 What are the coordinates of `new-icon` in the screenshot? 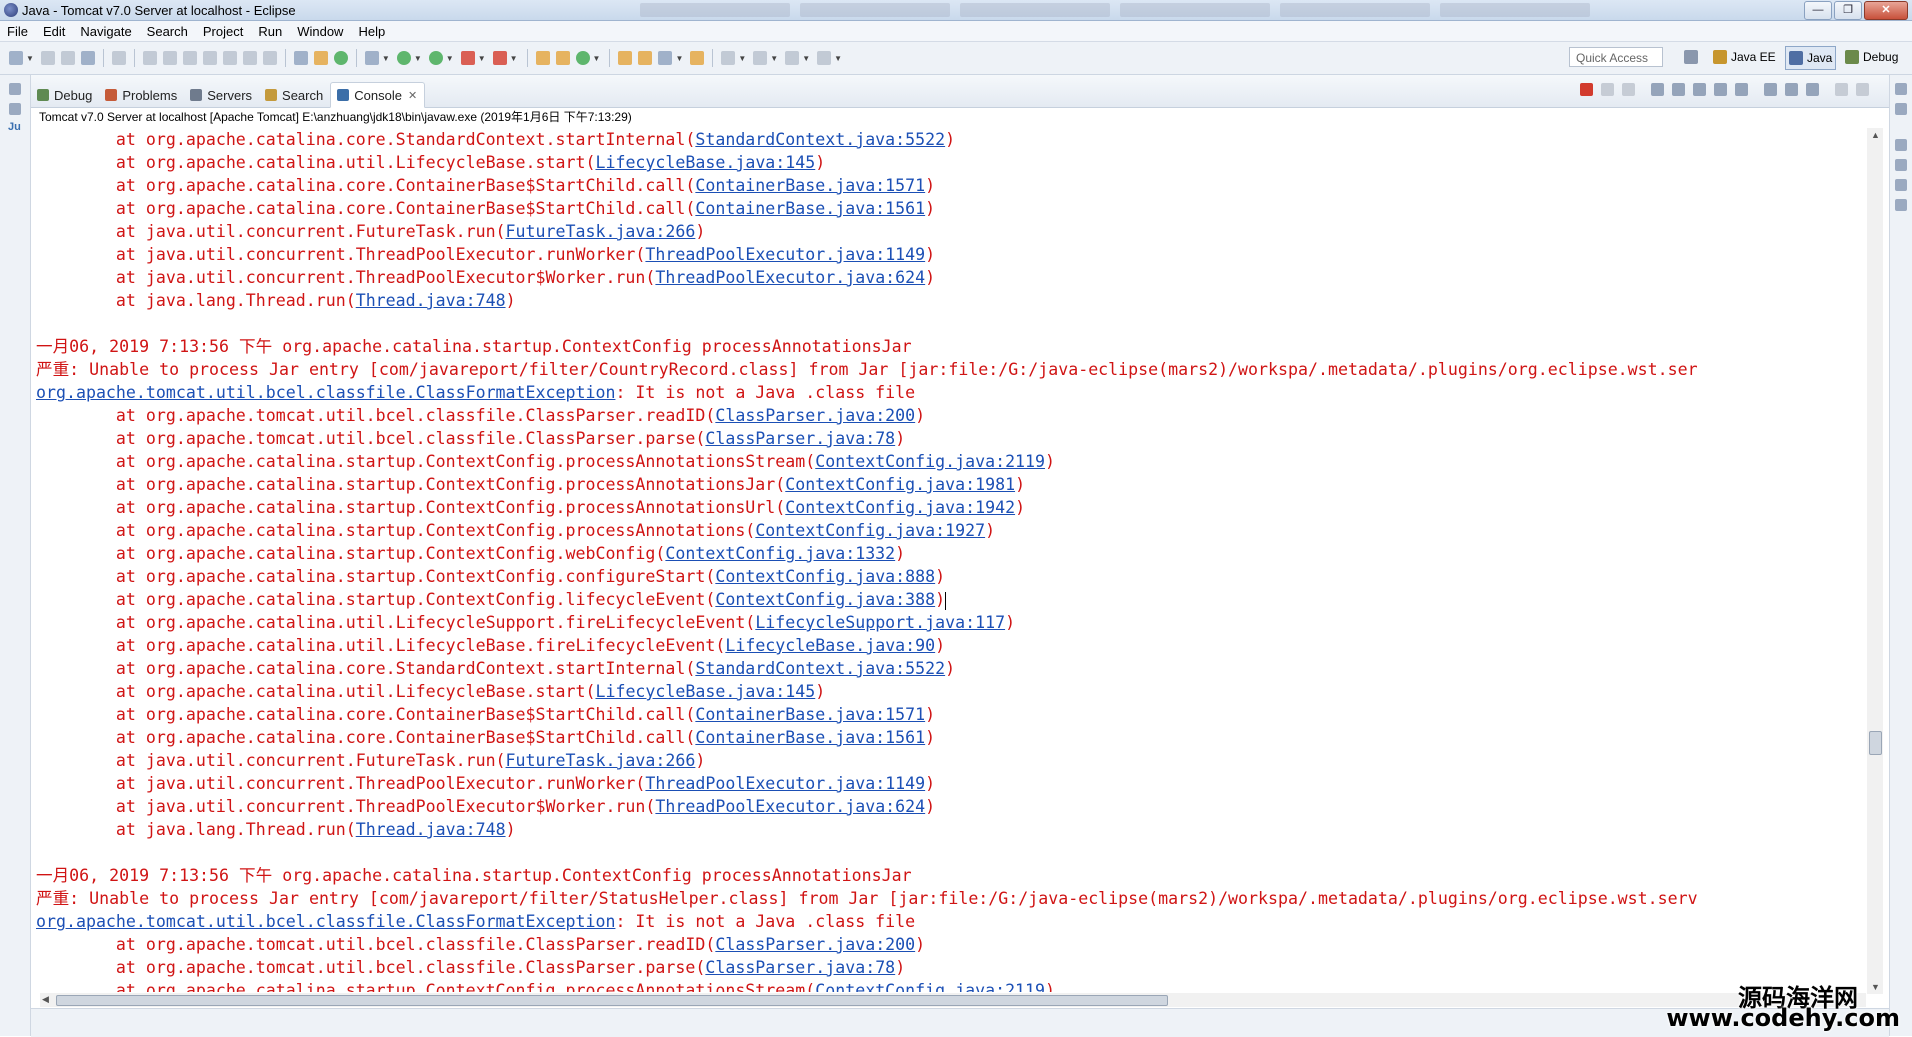 It's located at (16, 58).